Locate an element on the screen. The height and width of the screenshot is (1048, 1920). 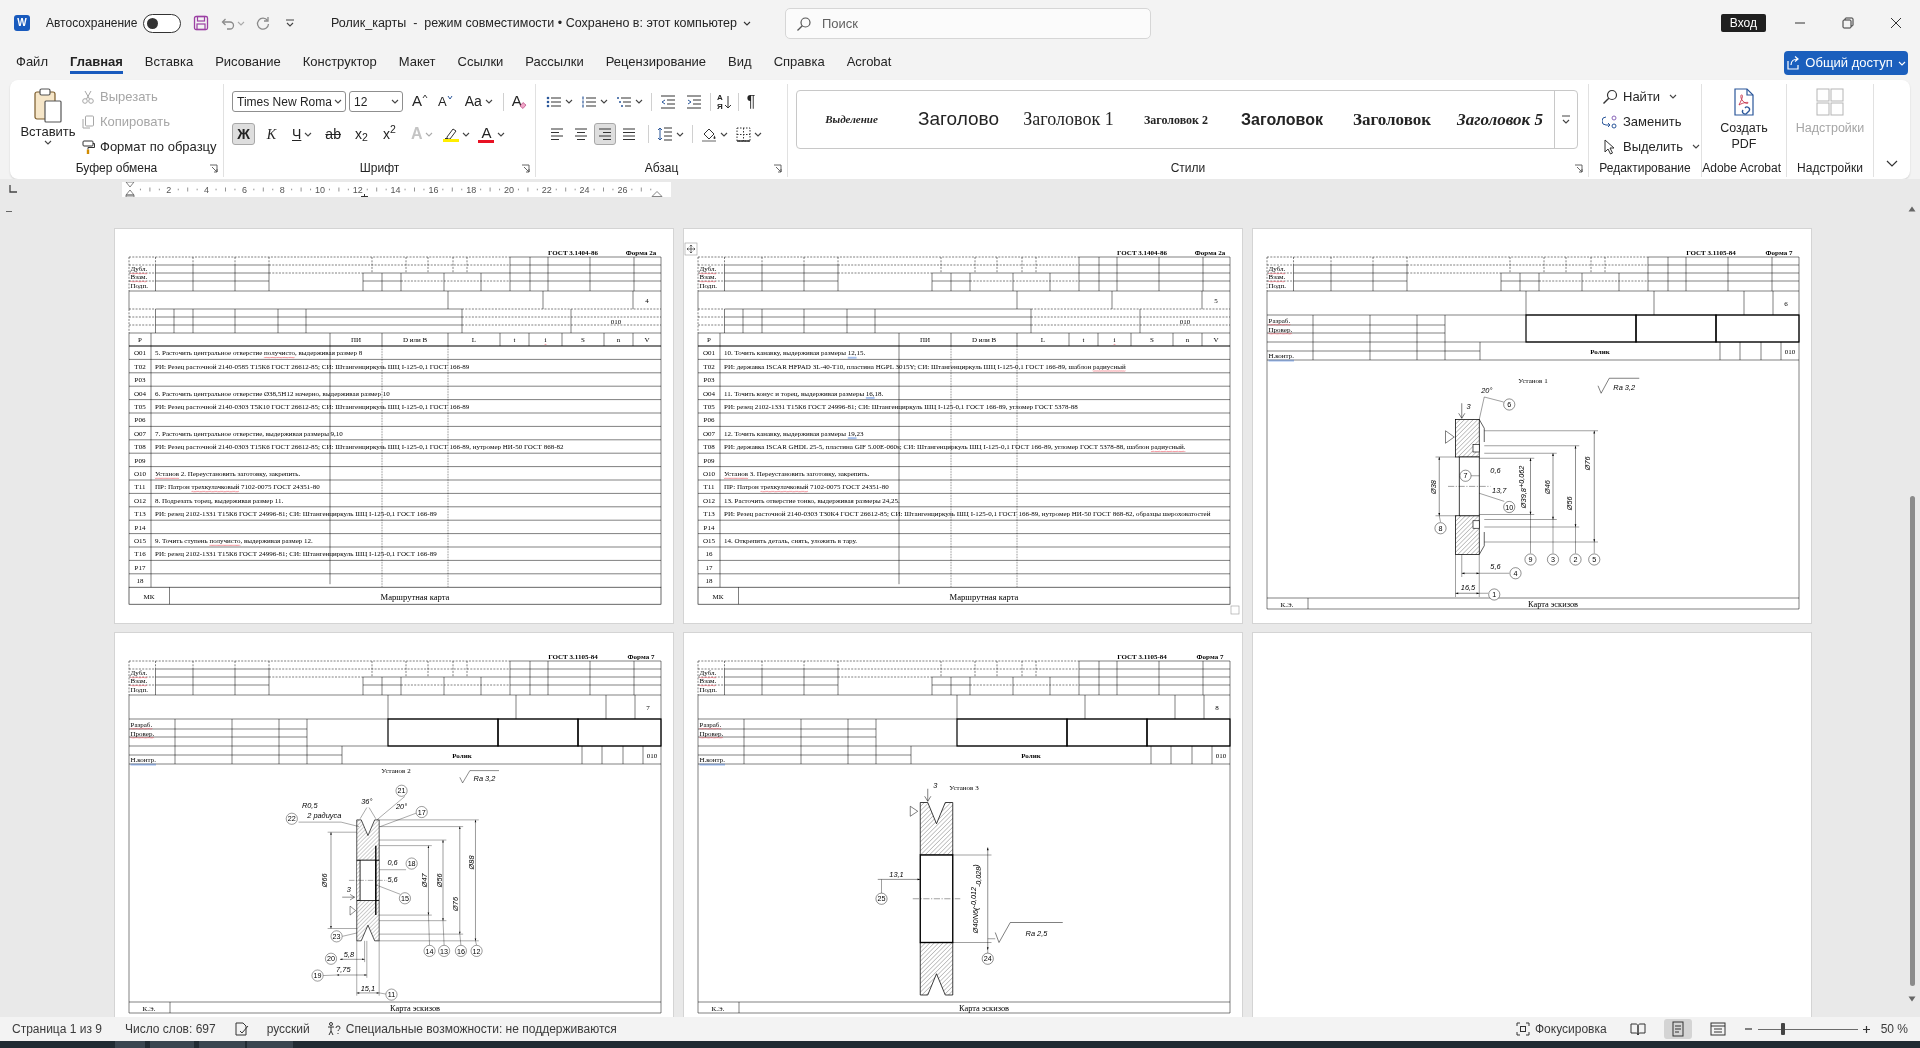
grow-font-button: A is located at coordinates (420, 101).